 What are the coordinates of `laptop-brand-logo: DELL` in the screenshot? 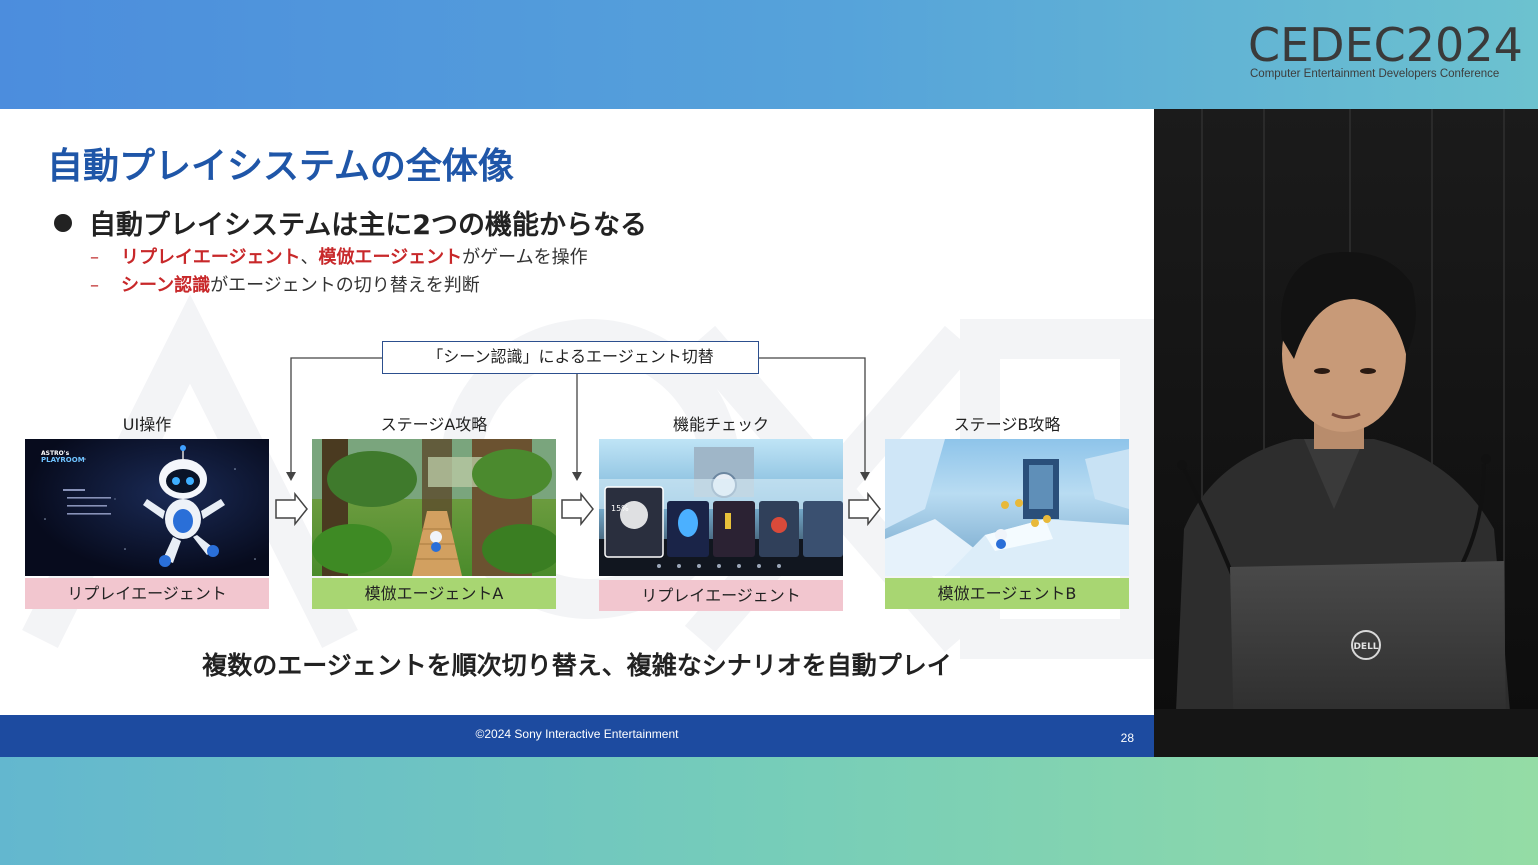 It's located at (1365, 647).